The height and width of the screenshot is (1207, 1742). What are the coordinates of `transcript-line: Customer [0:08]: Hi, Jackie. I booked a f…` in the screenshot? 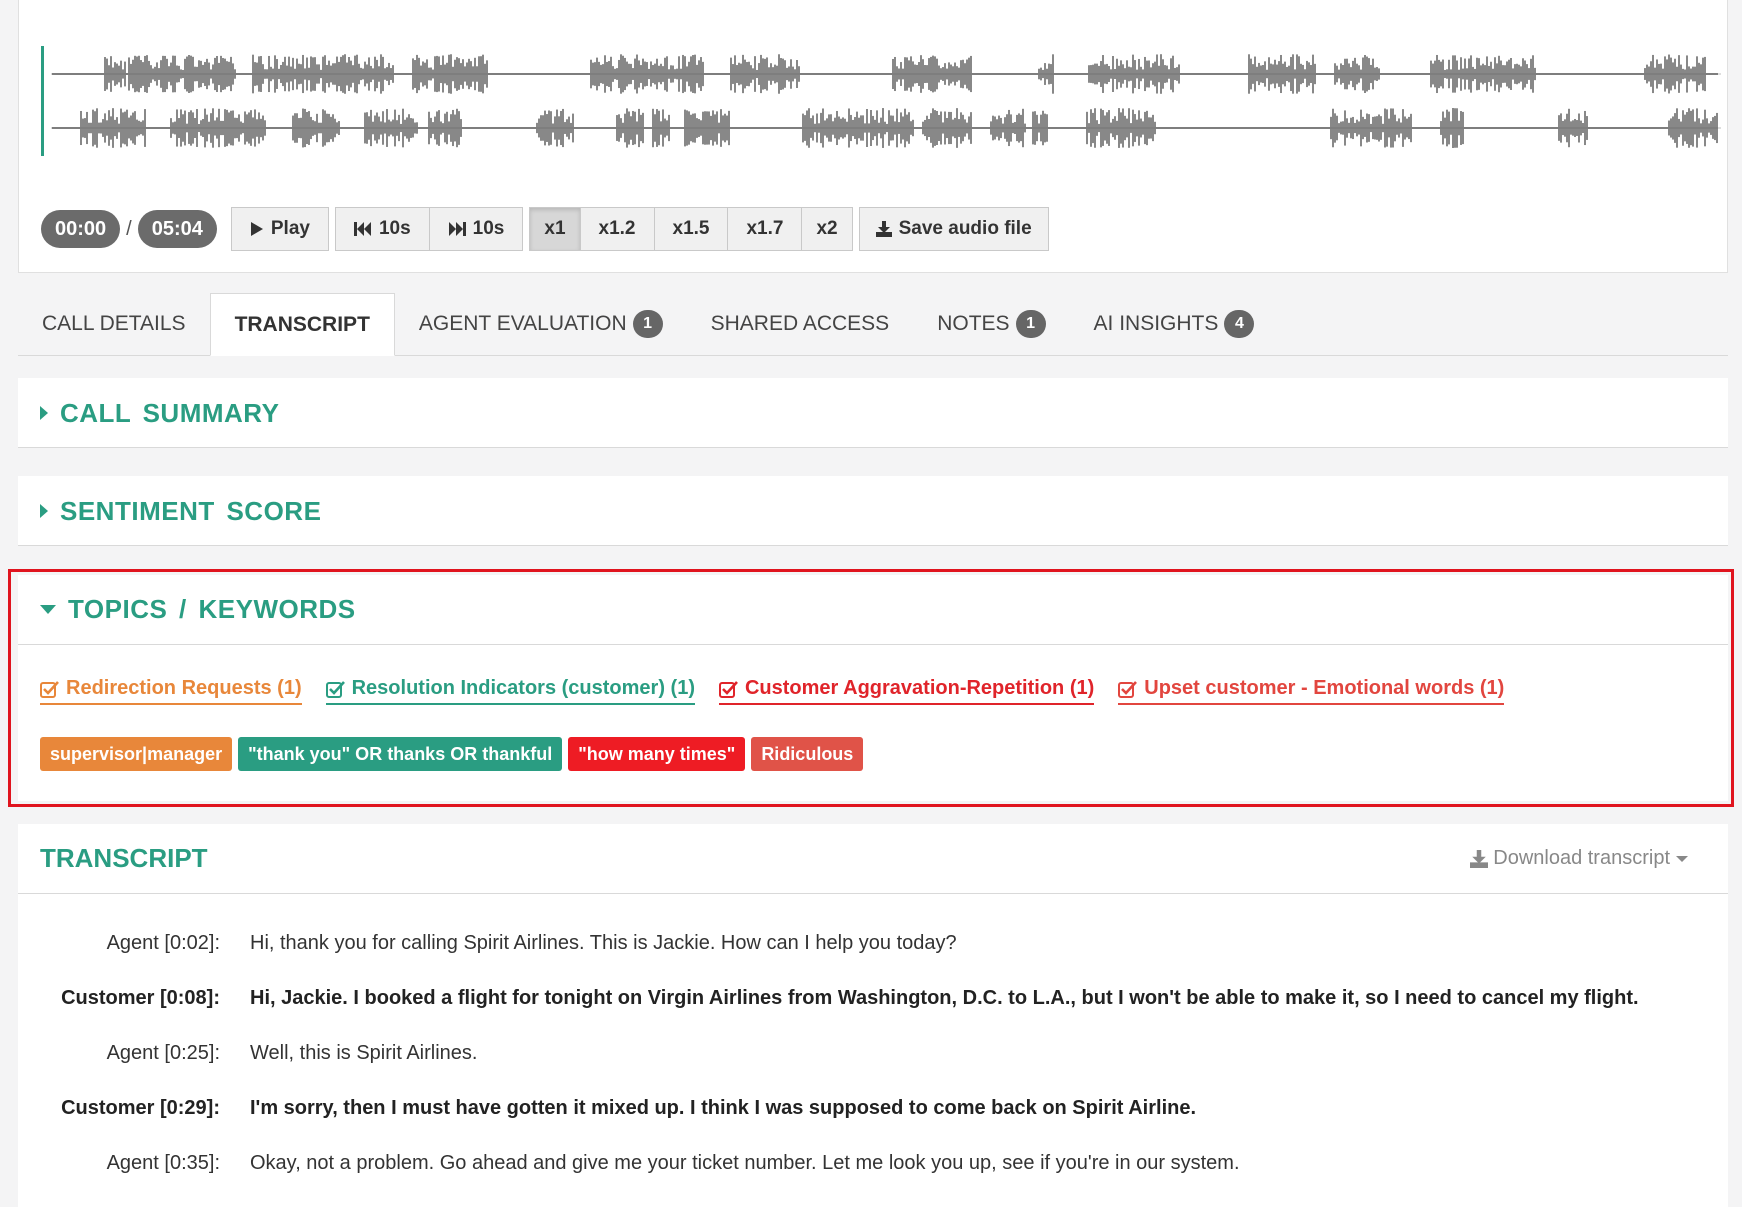 It's located at (873, 998).